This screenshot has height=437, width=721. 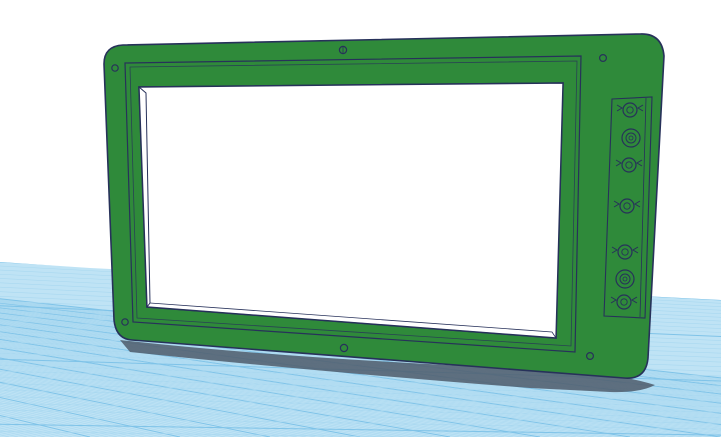 I want to click on hole-top-center, so click(x=343, y=50).